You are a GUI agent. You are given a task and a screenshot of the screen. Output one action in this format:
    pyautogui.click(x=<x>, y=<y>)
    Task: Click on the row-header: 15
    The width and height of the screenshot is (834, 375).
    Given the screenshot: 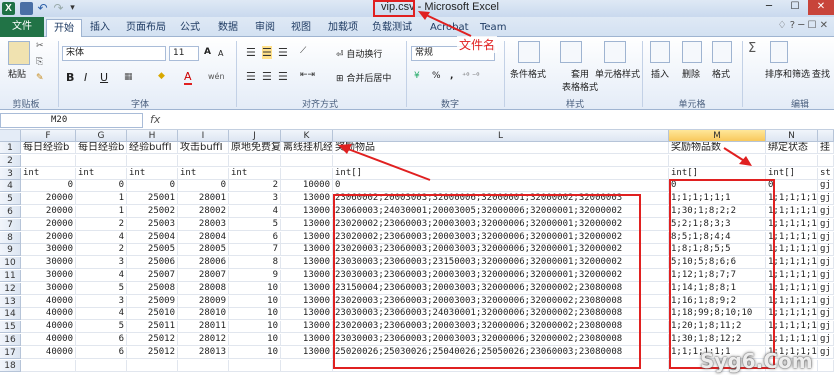 What is the action you would take?
    pyautogui.click(x=10, y=327)
    